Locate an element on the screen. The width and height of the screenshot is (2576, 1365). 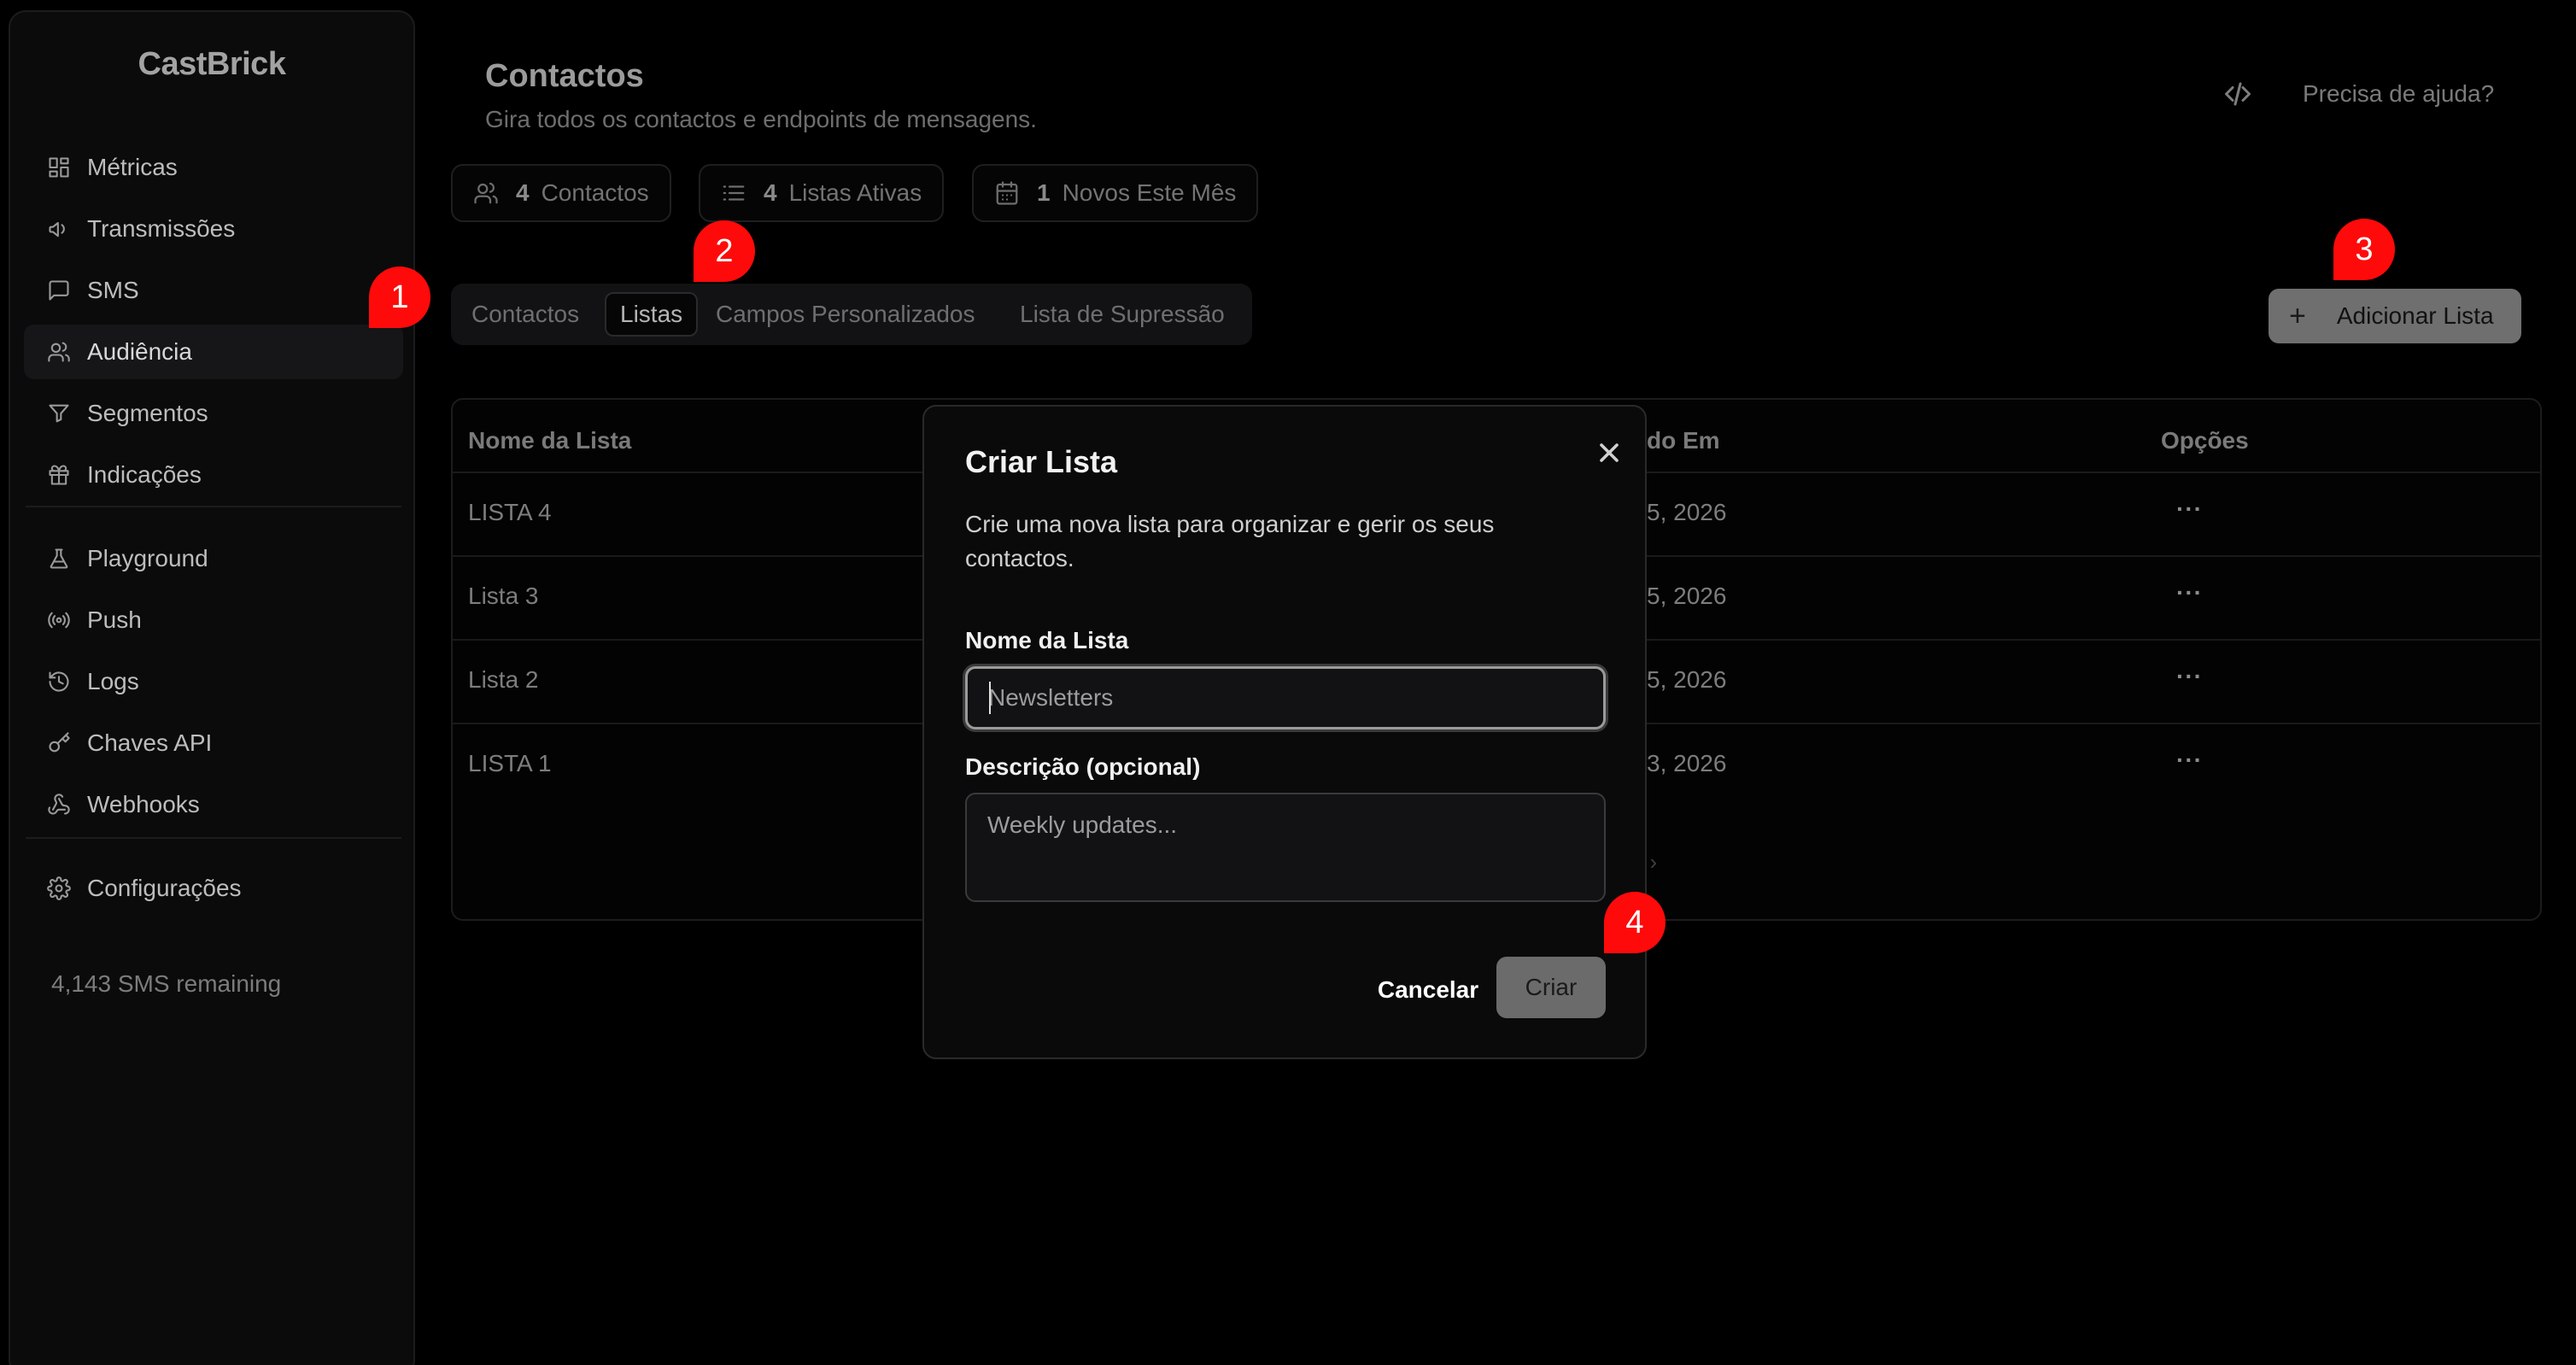
table-row-name: Lista 3 is located at coordinates (503, 596).